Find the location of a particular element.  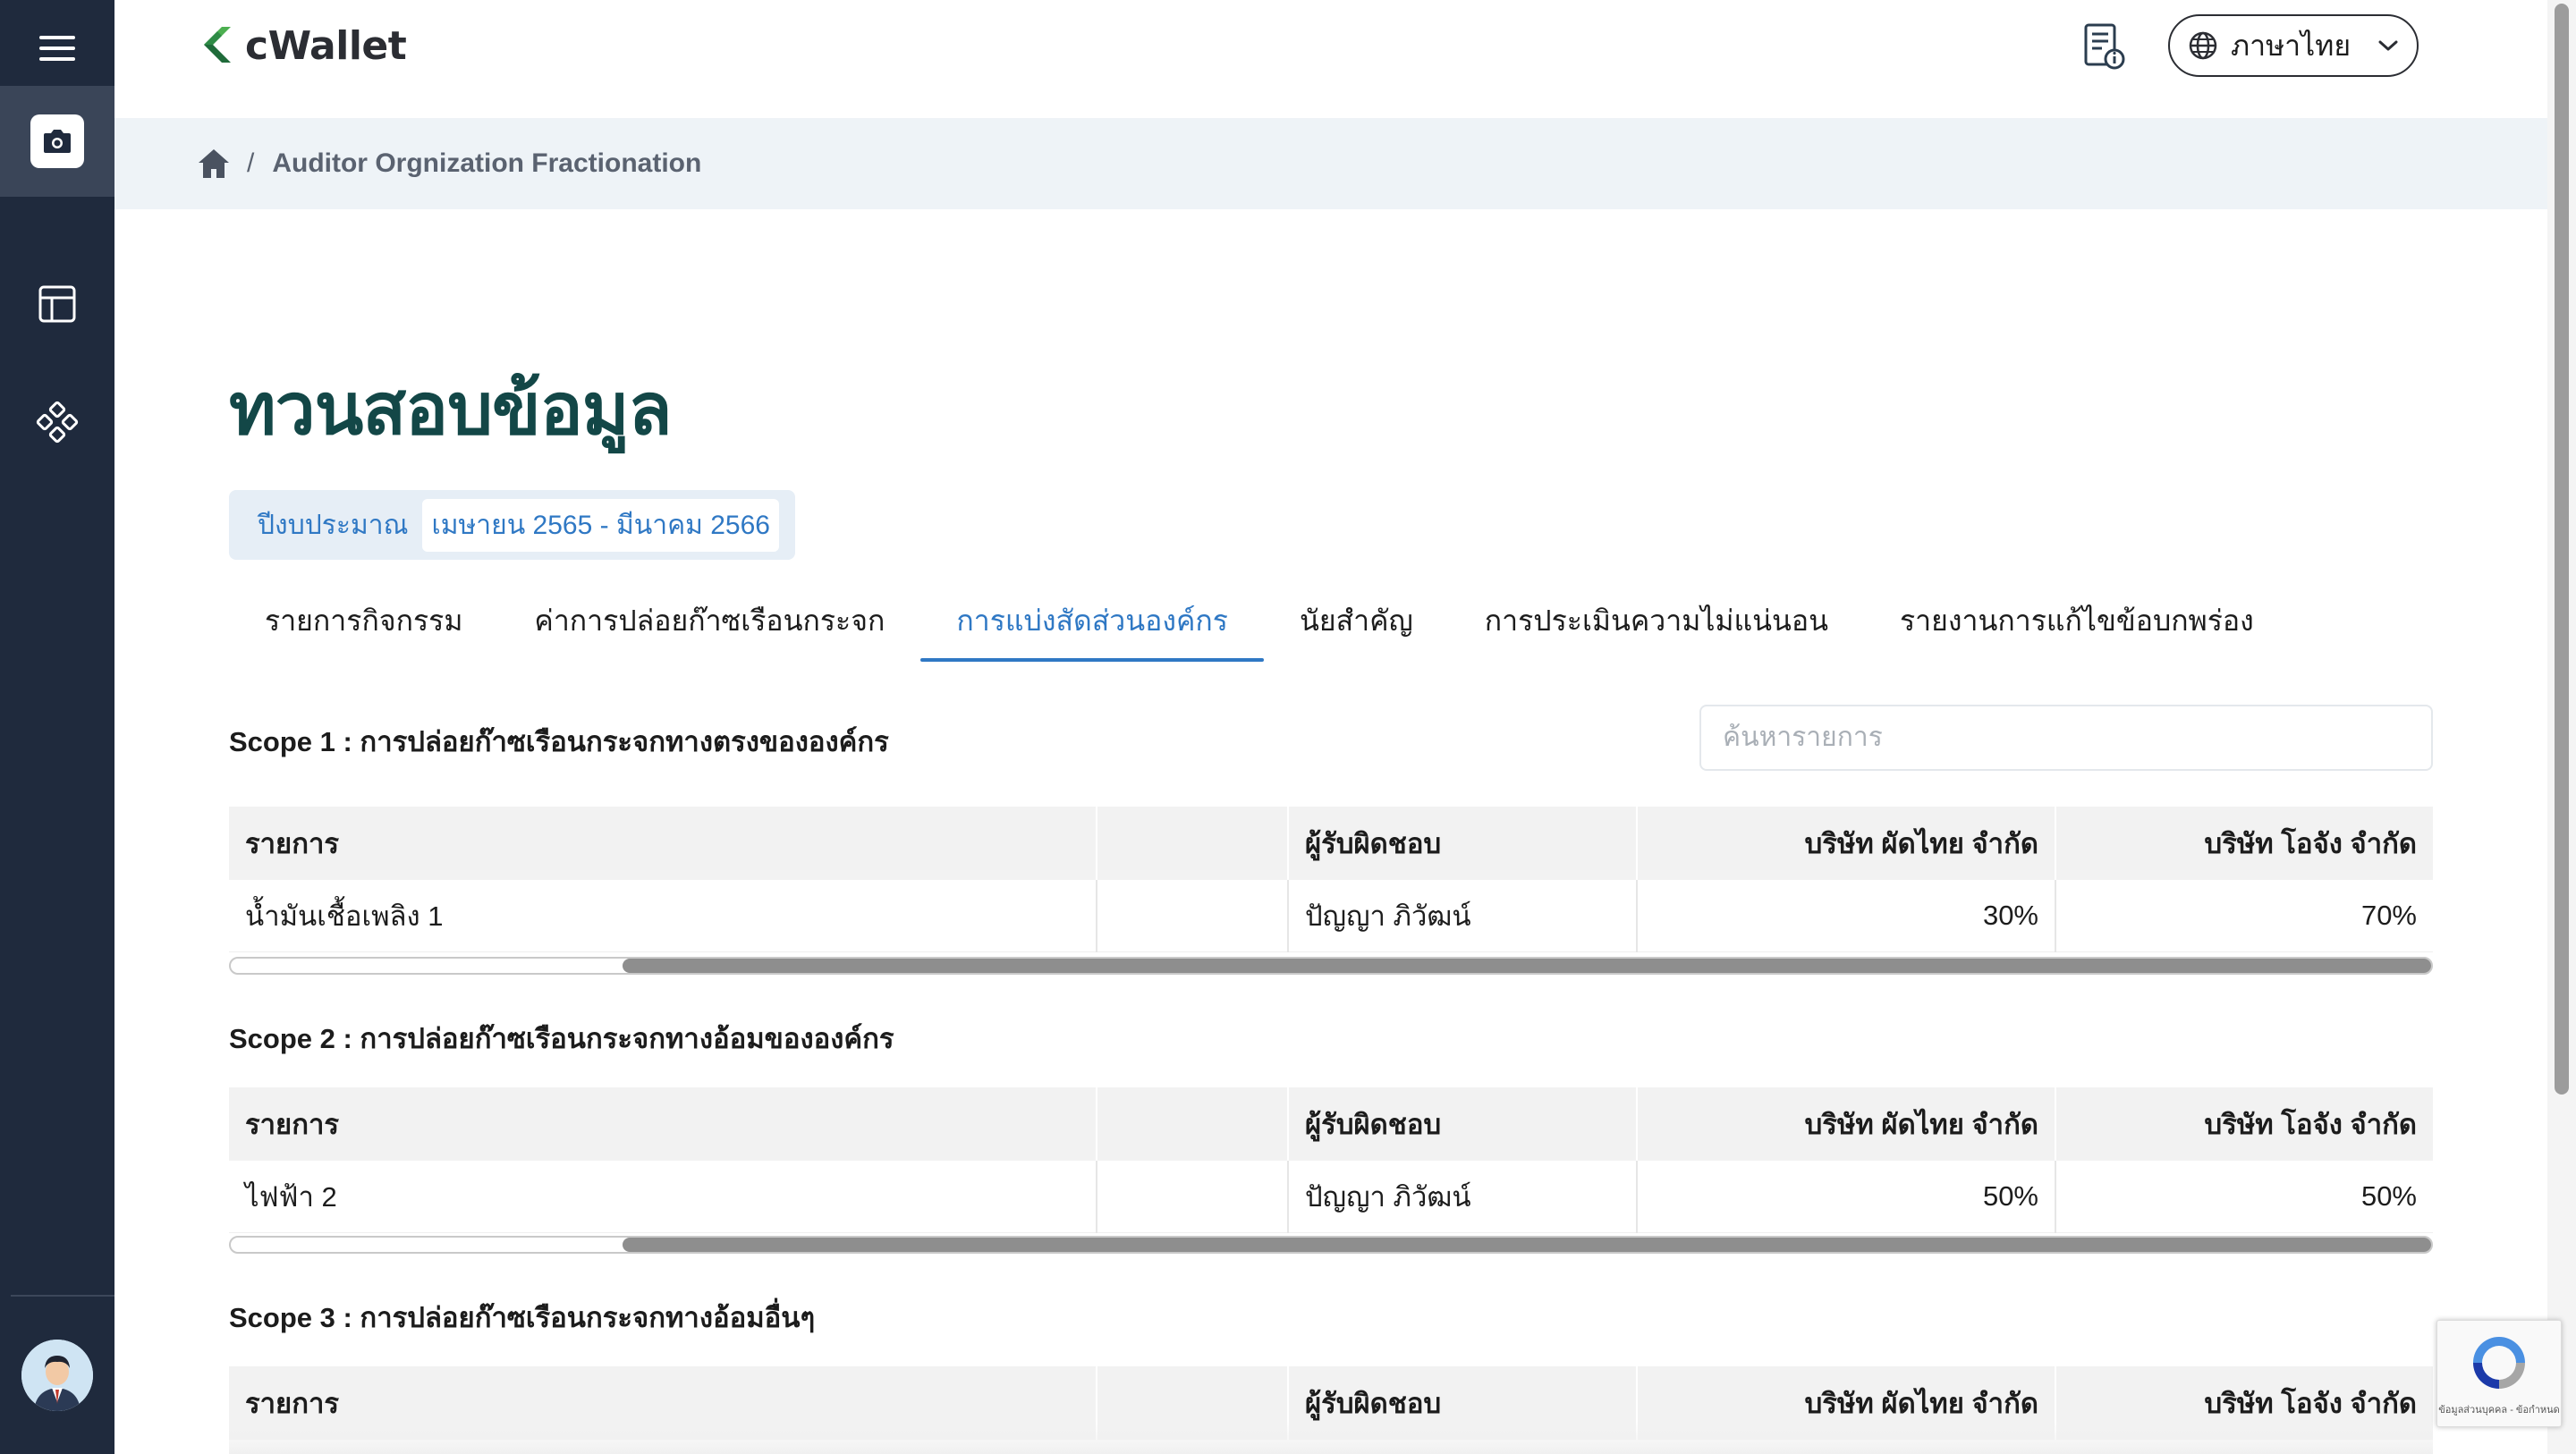

recaptcha-text: ข้อมูลส่วนบุคคล - ข้อกำหนด is located at coordinates (2499, 1409).